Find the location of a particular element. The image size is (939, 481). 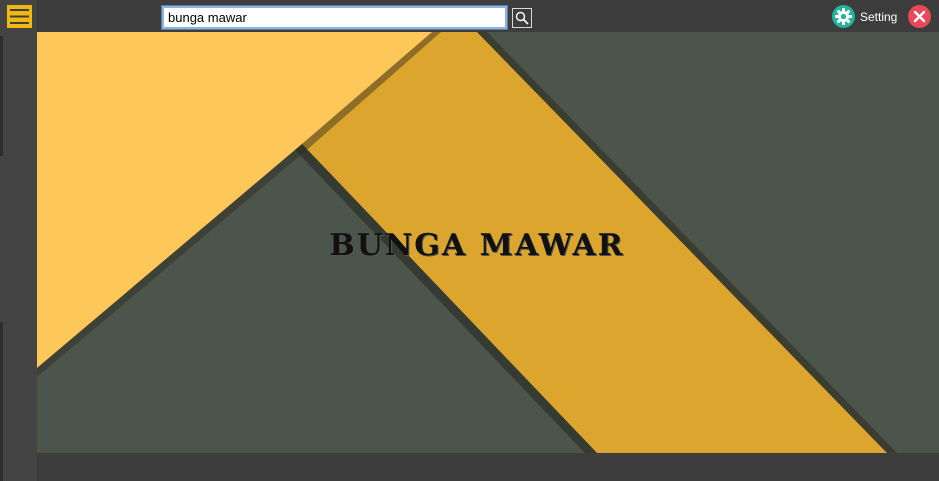

close-icon is located at coordinates (919, 16).